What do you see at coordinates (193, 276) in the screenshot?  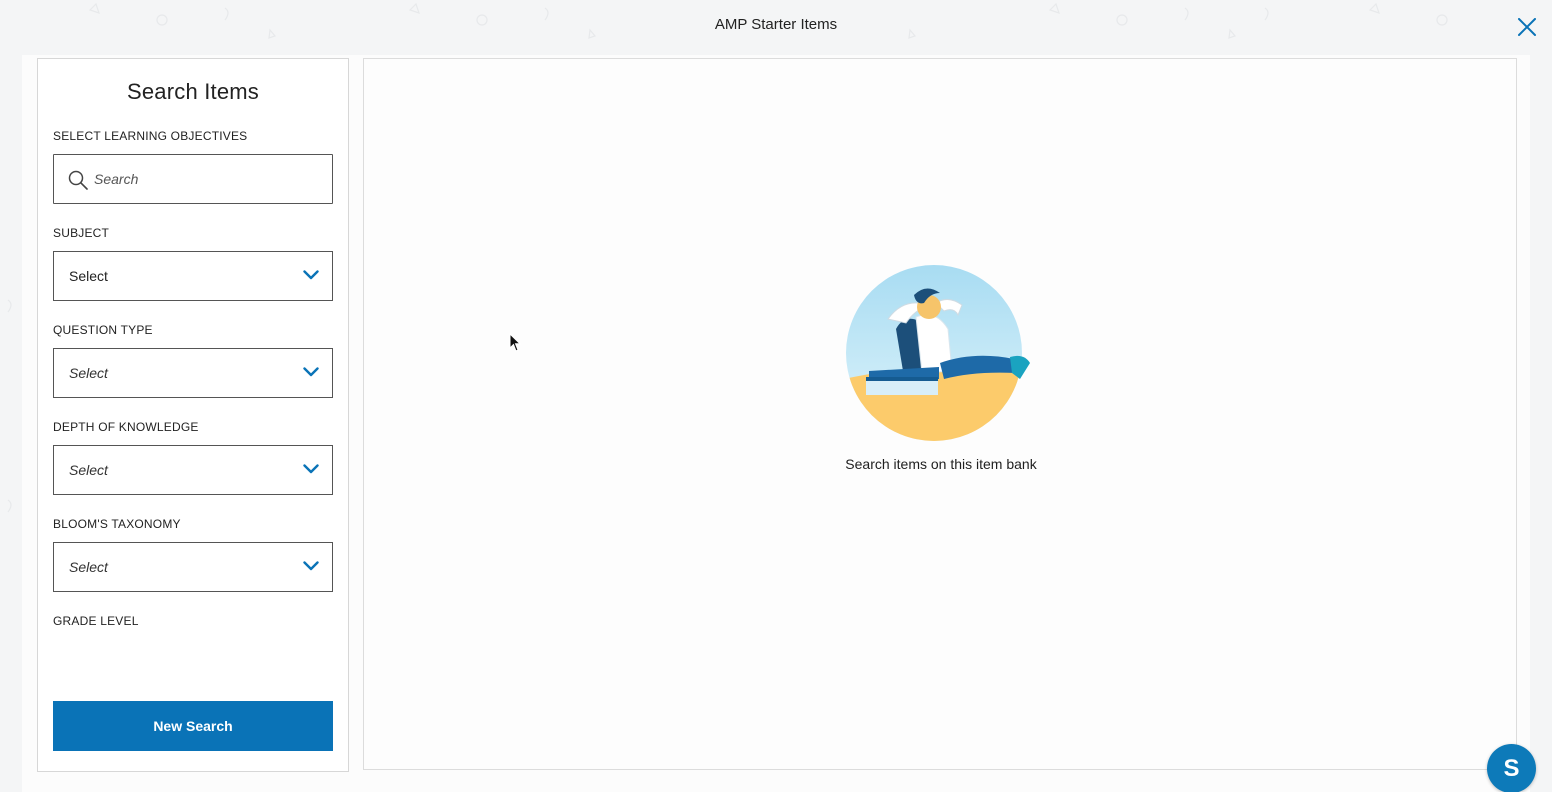 I see `subject-select: Select` at bounding box center [193, 276].